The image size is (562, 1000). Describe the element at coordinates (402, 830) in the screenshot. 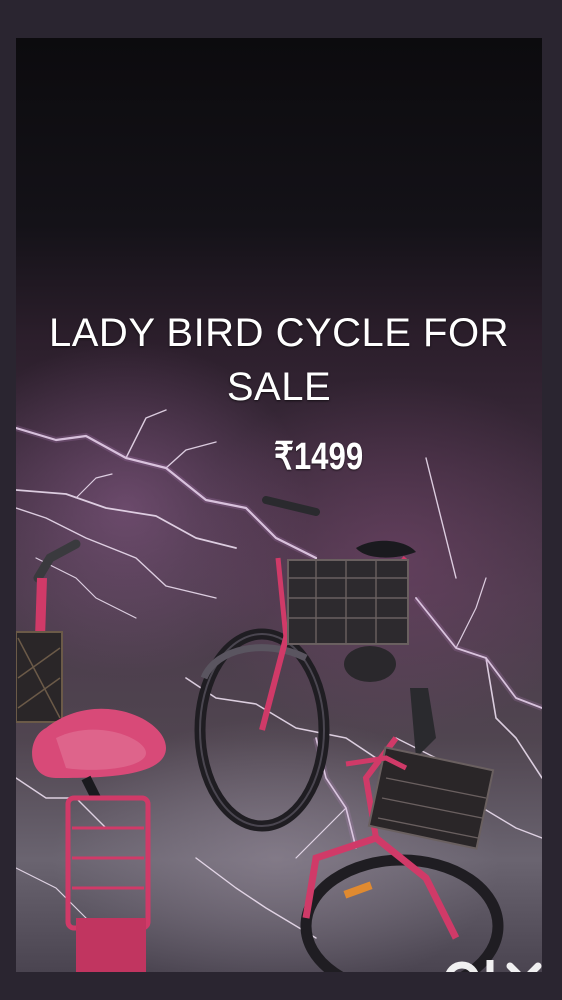

I see `bicycle-right-icon` at that location.